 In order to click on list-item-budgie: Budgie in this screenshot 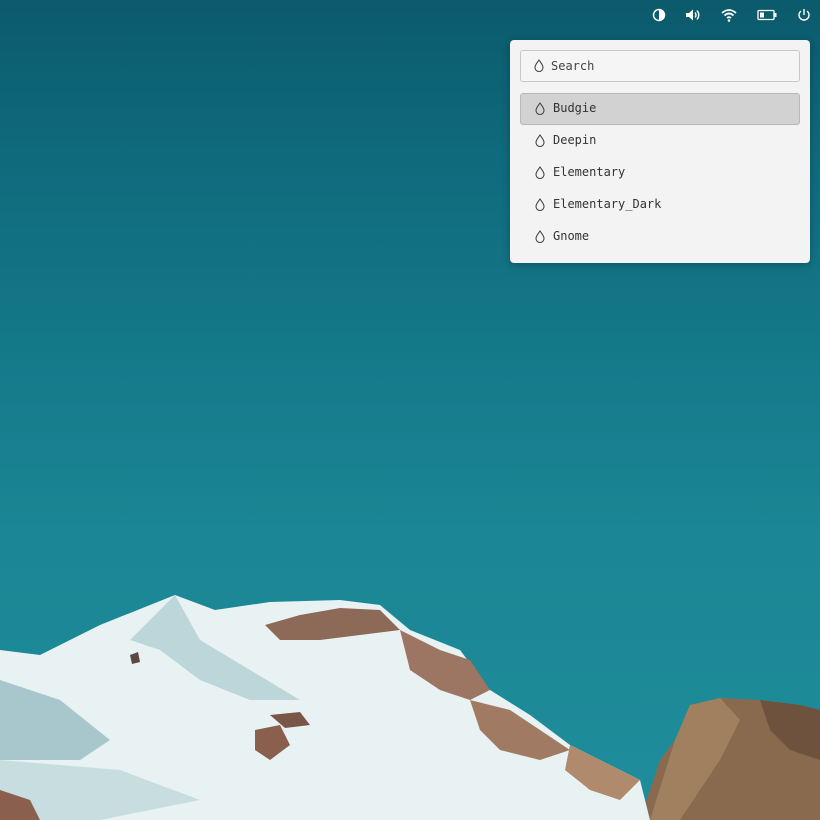, I will do `click(660, 109)`.